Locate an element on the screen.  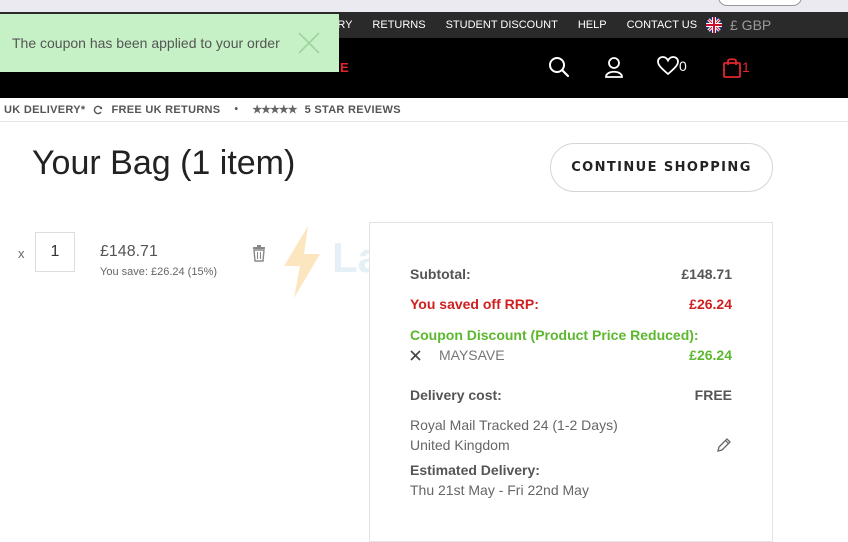
delivery-value: FREE is located at coordinates (713, 395).